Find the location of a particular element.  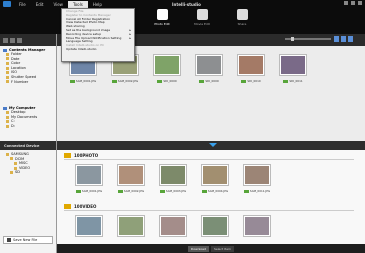

minimize-icon is located at coordinates (346, 3).